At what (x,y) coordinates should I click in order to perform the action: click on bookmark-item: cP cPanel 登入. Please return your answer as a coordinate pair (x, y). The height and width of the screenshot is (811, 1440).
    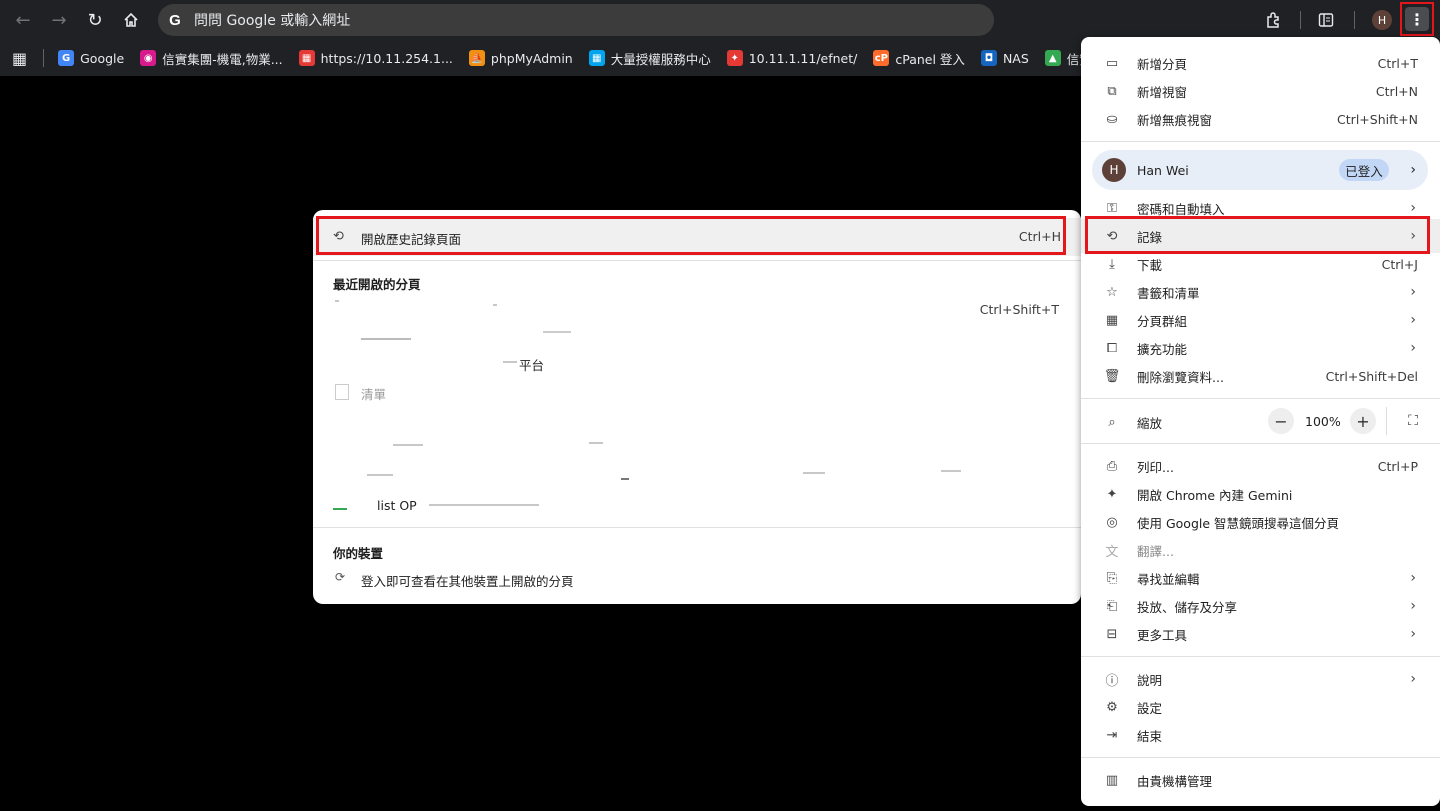
    Looking at the image, I should click on (919, 58).